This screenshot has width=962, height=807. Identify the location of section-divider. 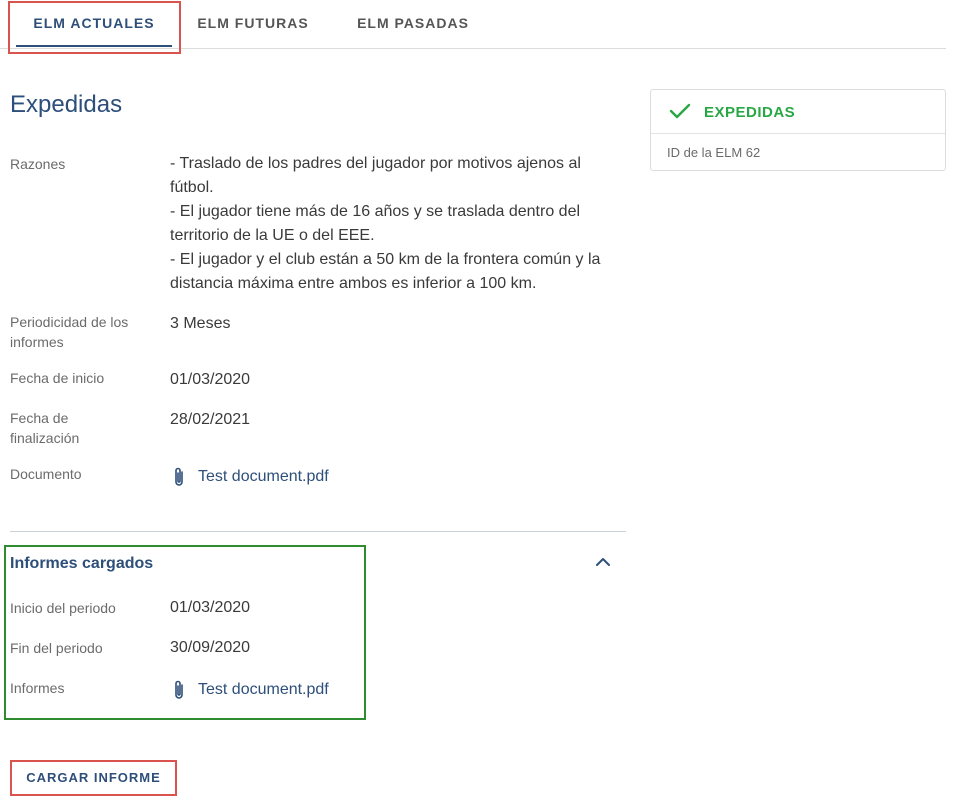
(318, 531).